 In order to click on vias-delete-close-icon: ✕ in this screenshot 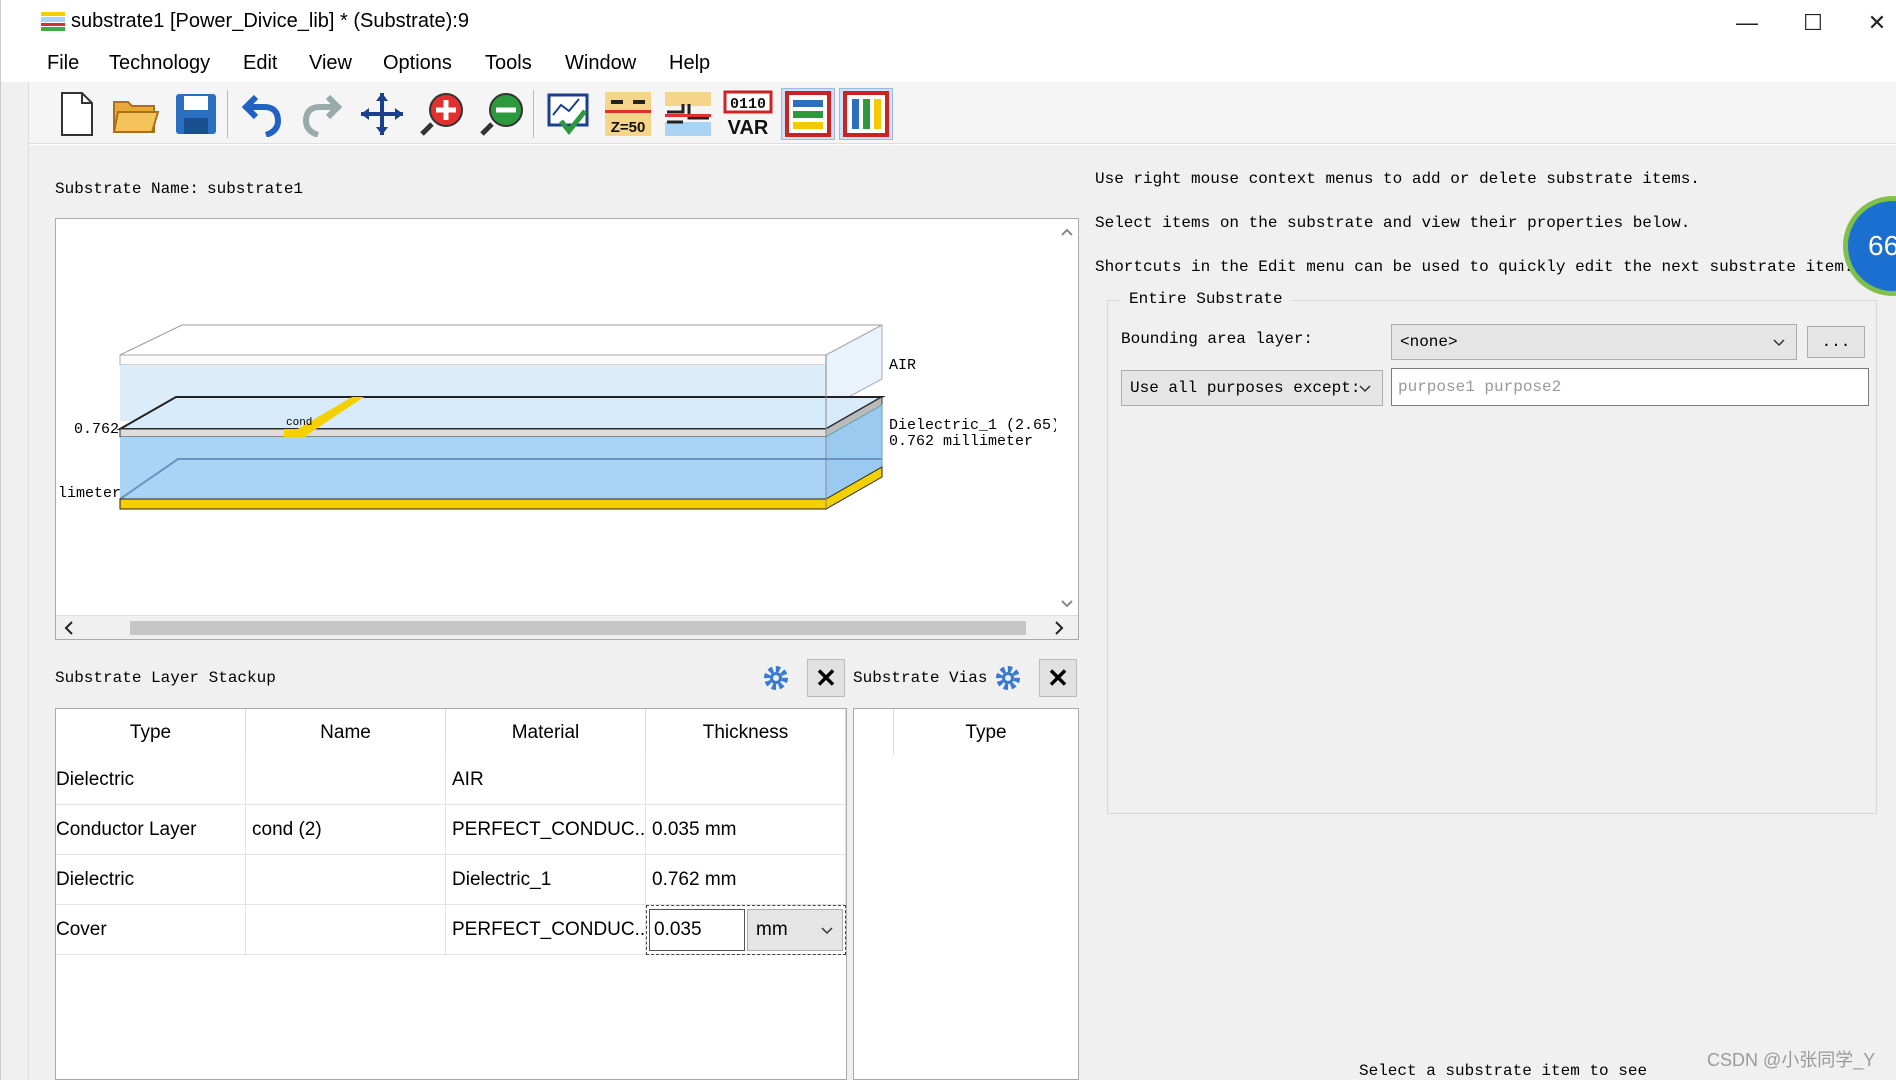, I will do `click(1058, 678)`.